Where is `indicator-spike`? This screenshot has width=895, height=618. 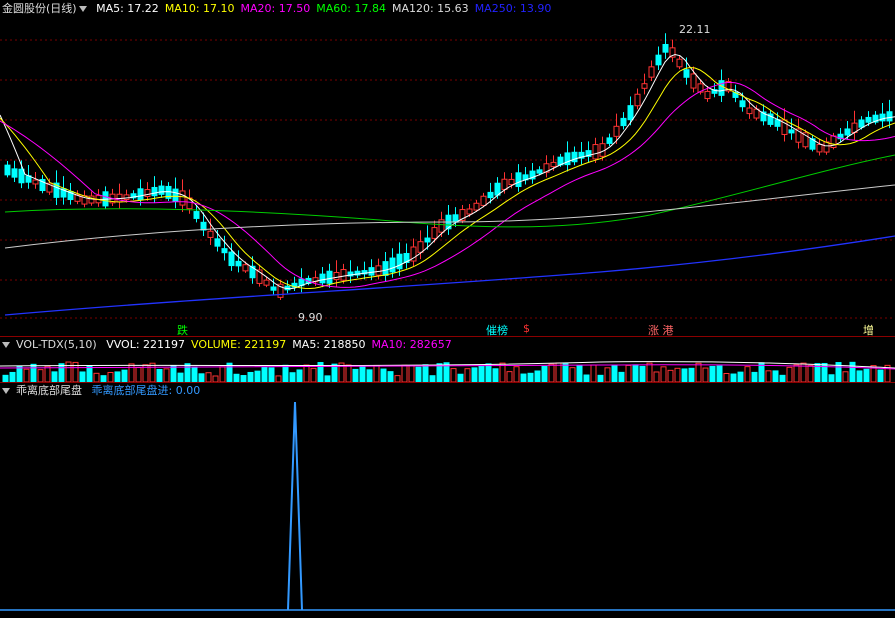 indicator-spike is located at coordinates (295, 506).